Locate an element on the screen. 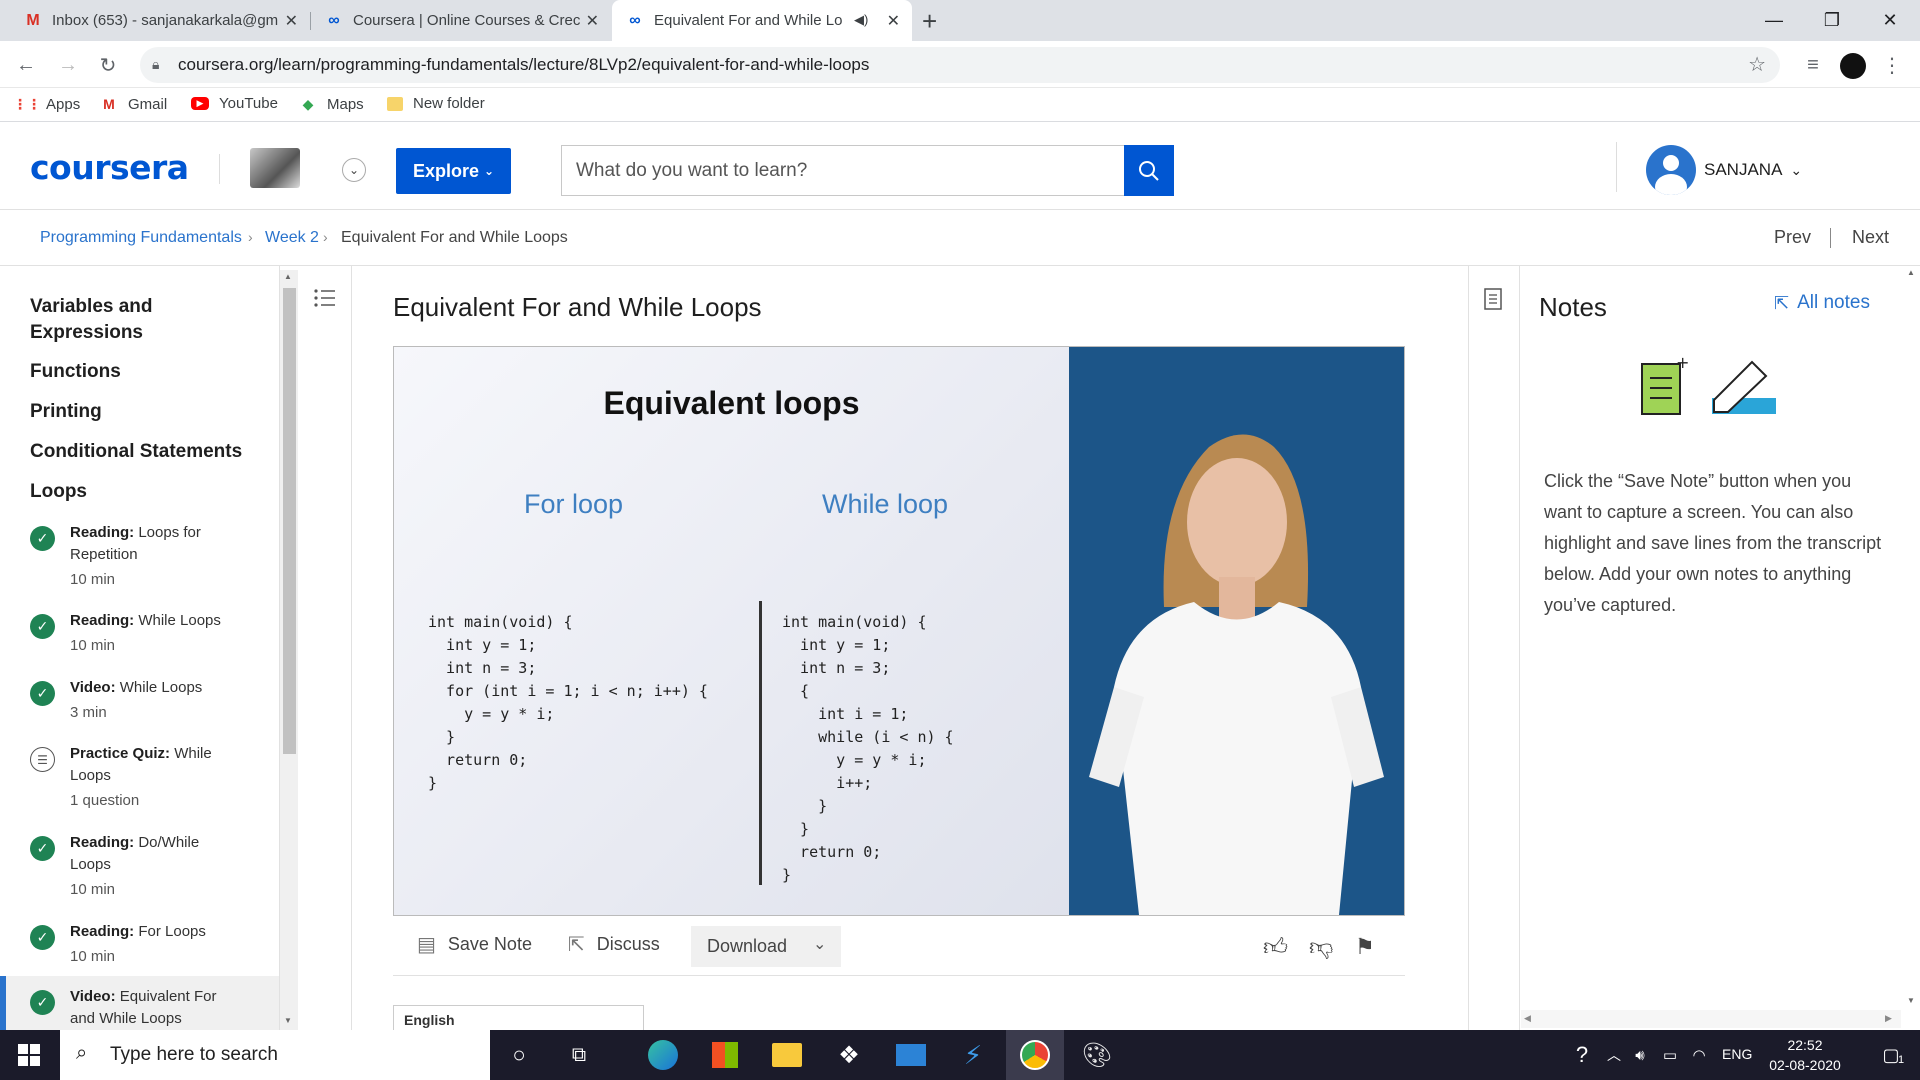 The height and width of the screenshot is (1080, 1920). wifi-icon: ◠ is located at coordinates (1699, 1055).